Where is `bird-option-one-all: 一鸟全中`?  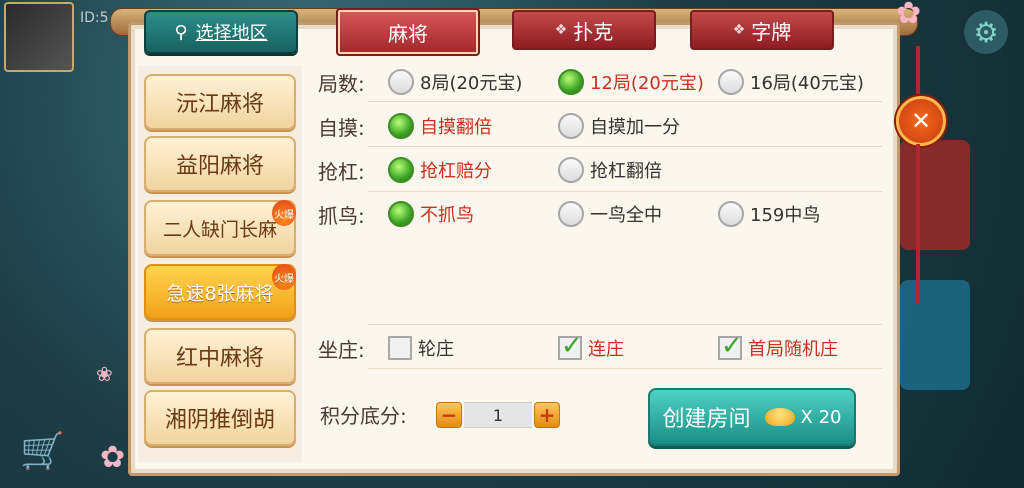
bird-option-one-all: 一鸟全中 is located at coordinates (610, 214).